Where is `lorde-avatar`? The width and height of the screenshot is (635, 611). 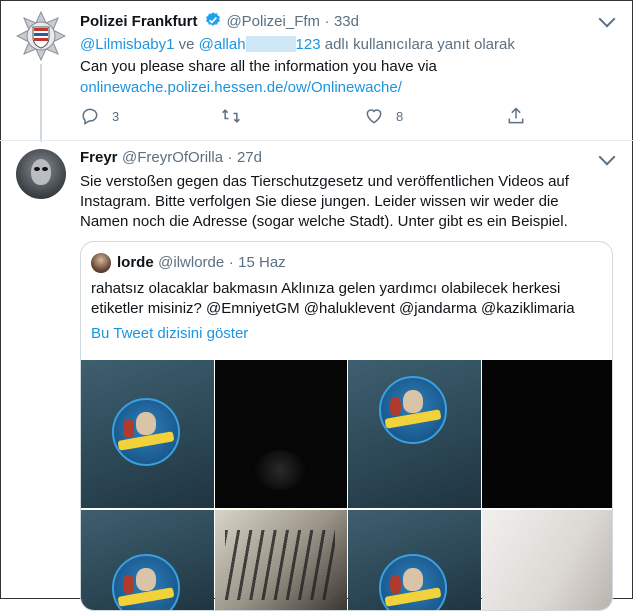
lorde-avatar is located at coordinates (101, 263).